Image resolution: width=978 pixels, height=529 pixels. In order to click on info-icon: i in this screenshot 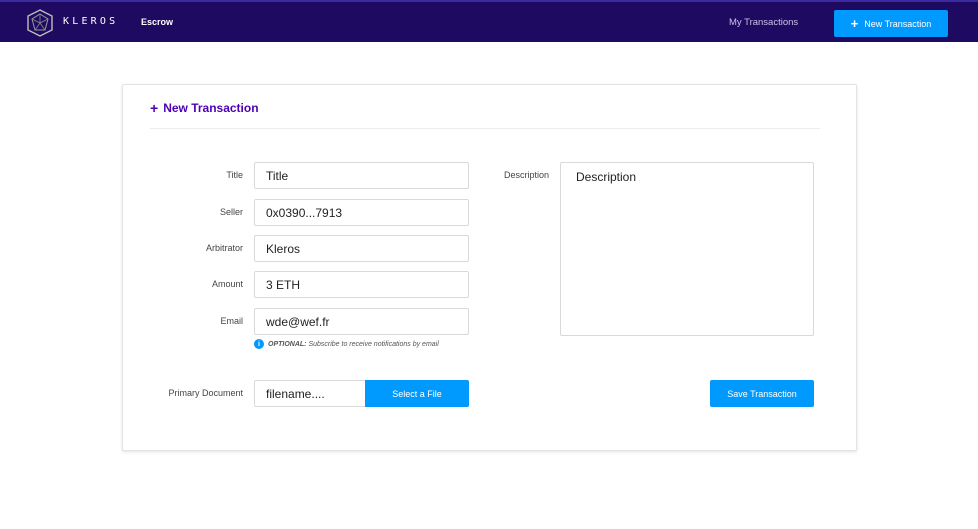, I will do `click(259, 344)`.